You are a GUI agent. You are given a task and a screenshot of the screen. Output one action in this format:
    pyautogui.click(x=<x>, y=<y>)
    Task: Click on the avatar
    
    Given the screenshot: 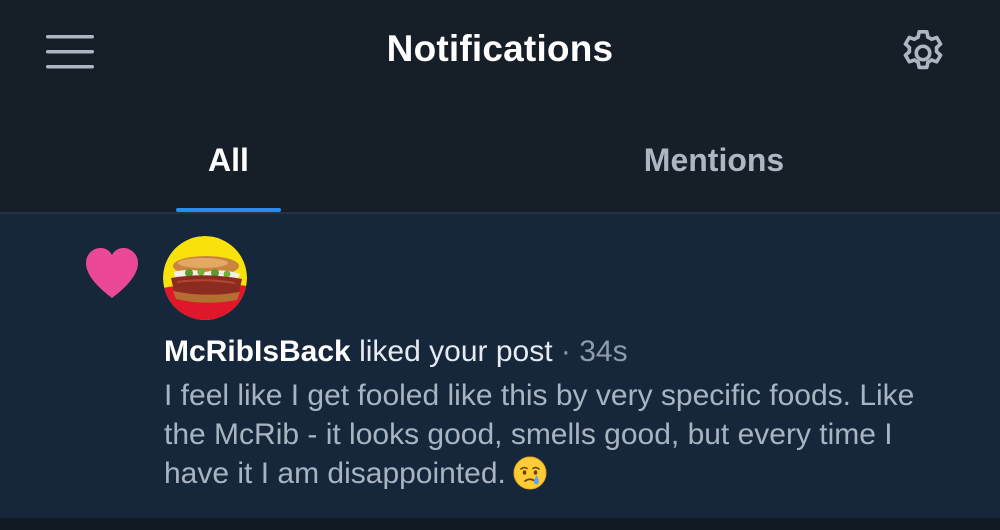 What is the action you would take?
    pyautogui.click(x=205, y=278)
    